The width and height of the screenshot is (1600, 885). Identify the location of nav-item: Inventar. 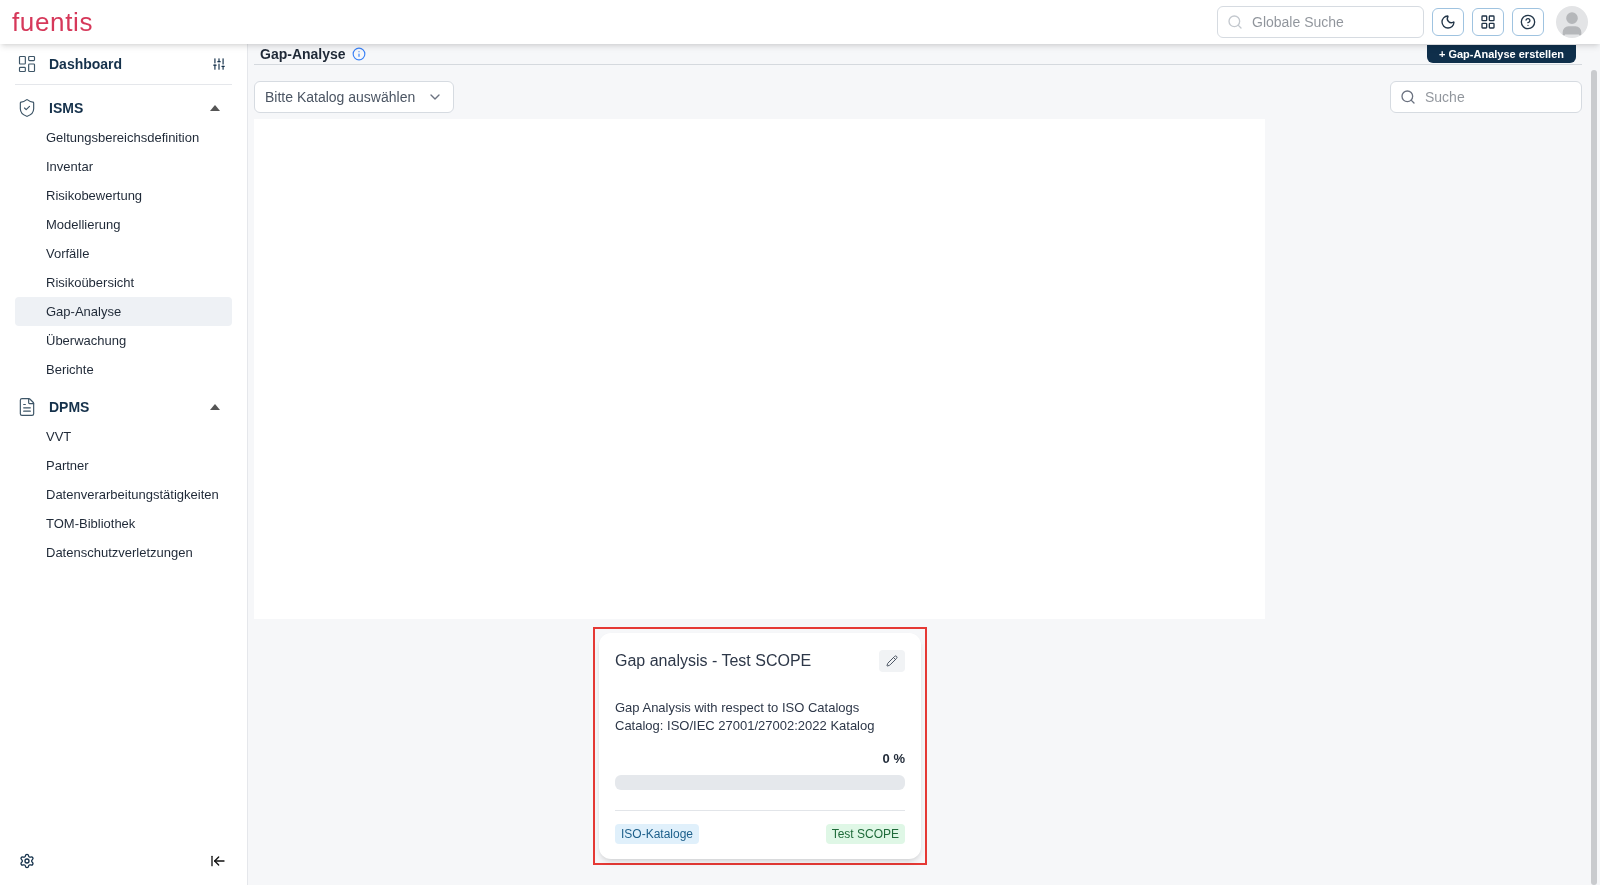
(123, 166).